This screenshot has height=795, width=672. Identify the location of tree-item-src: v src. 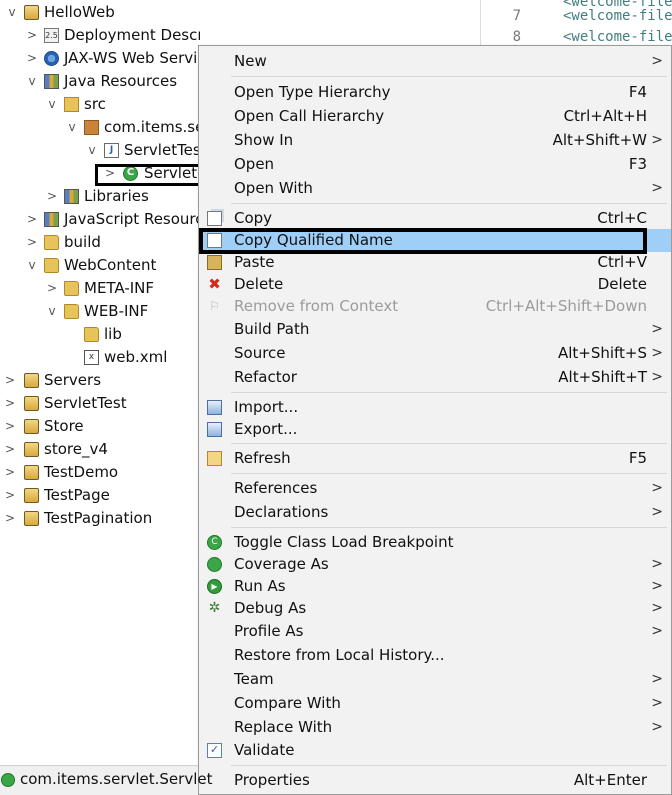
(100, 104).